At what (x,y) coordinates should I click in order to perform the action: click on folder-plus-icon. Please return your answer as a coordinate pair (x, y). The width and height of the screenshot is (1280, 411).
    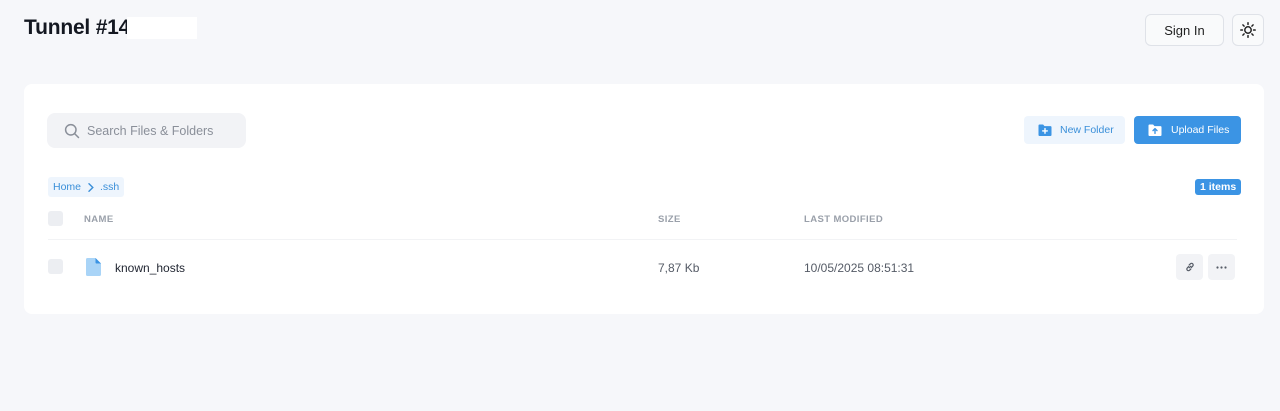
    Looking at the image, I should click on (1045, 130).